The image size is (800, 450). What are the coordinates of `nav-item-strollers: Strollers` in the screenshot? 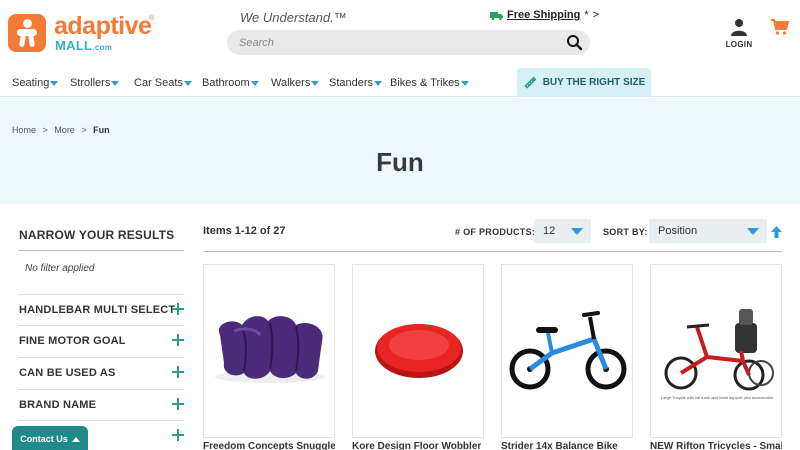 It's located at (95, 83).